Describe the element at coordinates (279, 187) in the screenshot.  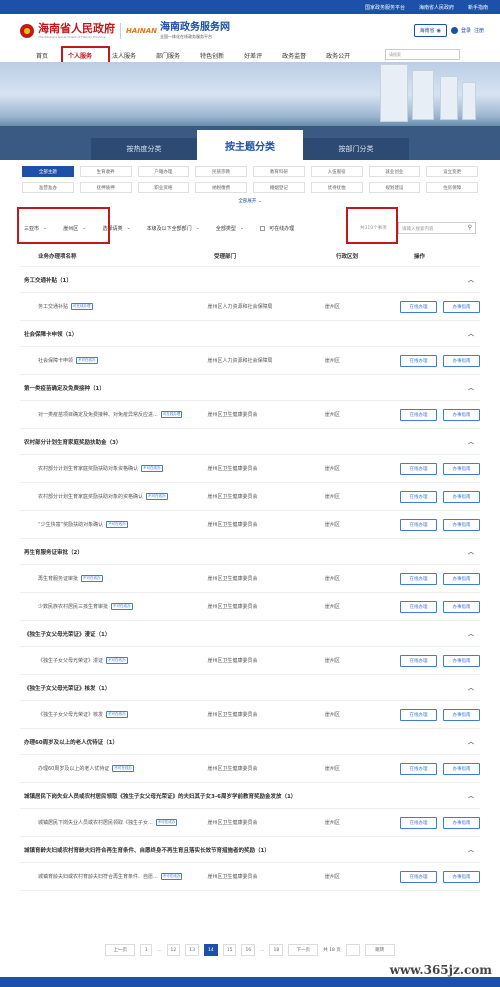
I see `category-item: 婚姻登记` at that location.